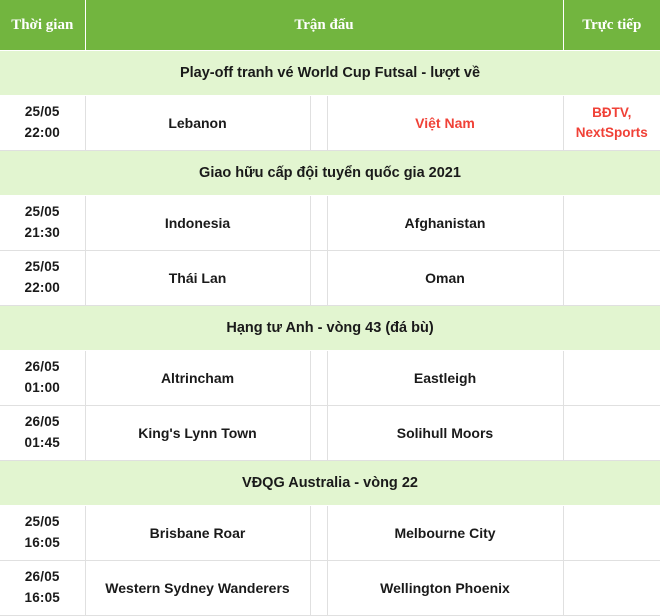 This screenshot has width=660, height=616. Describe the element at coordinates (445, 588) in the screenshot. I see `away-team-cell: Wellington Phoenix` at that location.